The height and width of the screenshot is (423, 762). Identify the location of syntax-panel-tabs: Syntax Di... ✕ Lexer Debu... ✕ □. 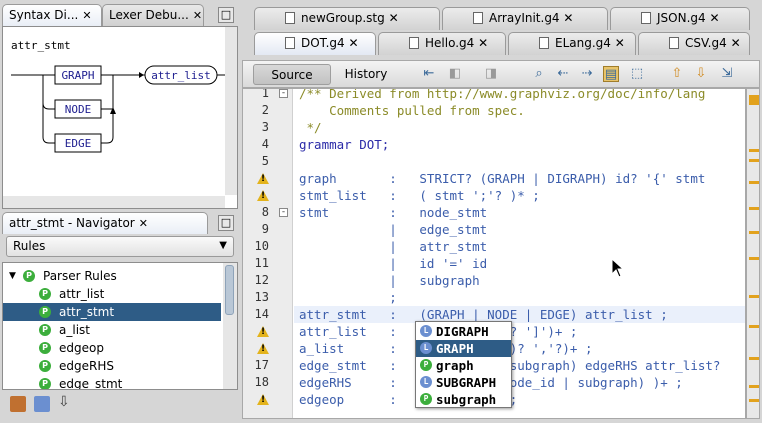
(120, 14).